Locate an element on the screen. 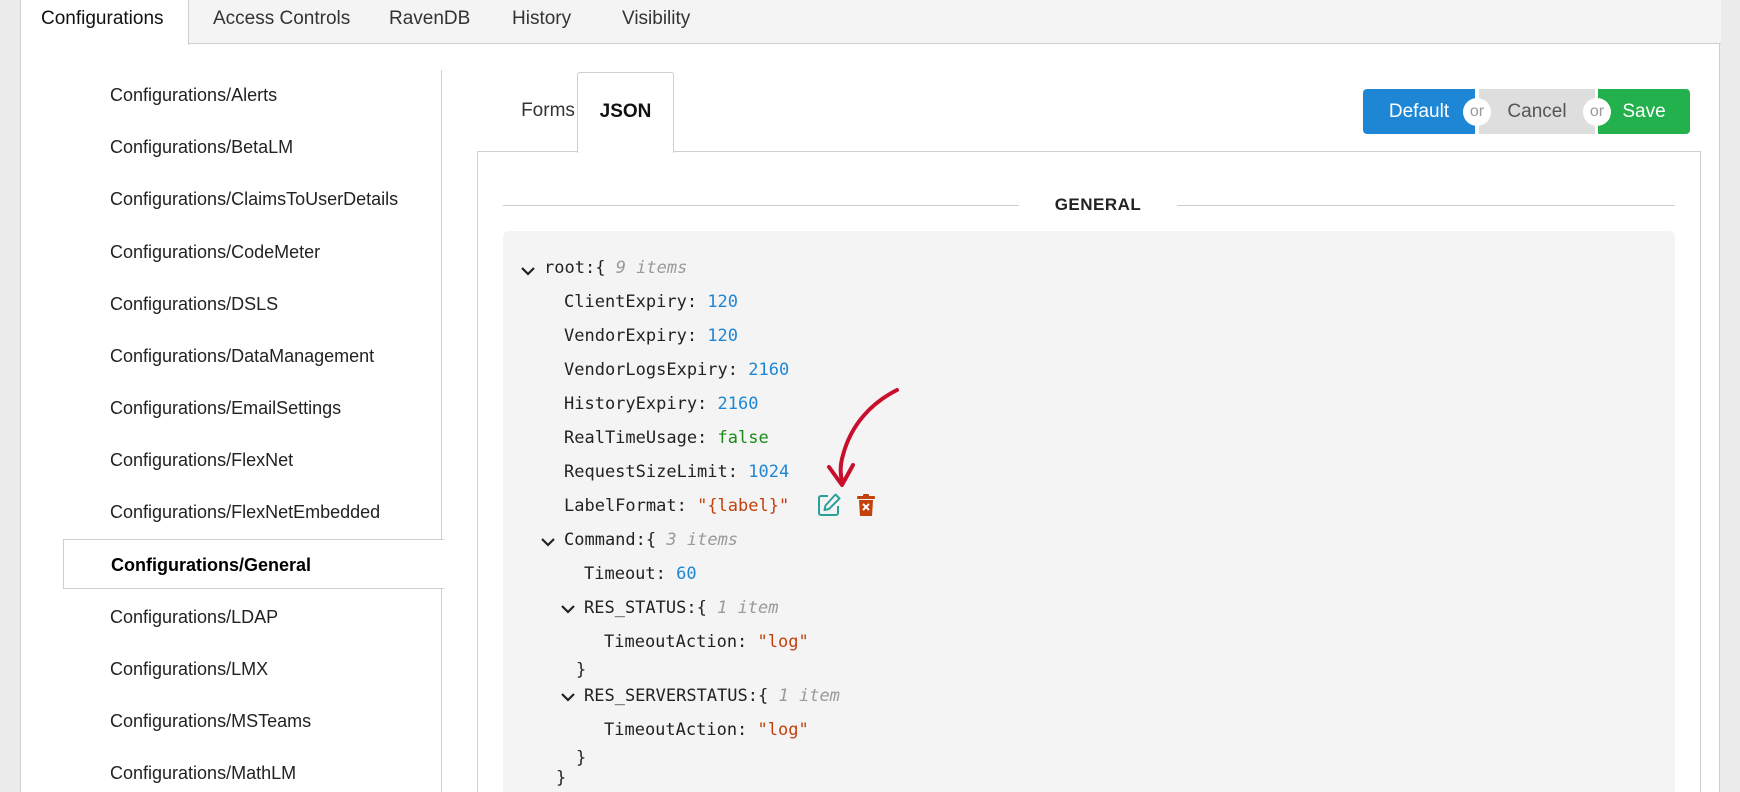 The image size is (1740, 792). sidebar-item-msteams: Configurations/MSTeams is located at coordinates (252, 721).